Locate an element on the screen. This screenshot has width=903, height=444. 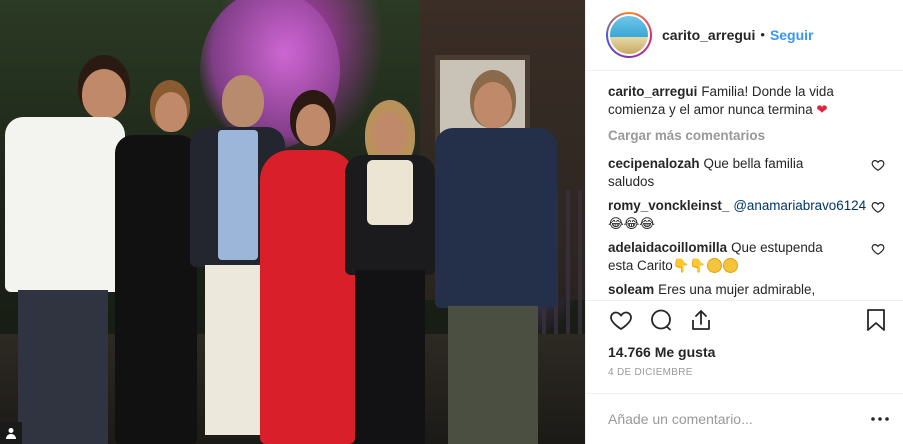
bookmark-icon is located at coordinates (876, 320).